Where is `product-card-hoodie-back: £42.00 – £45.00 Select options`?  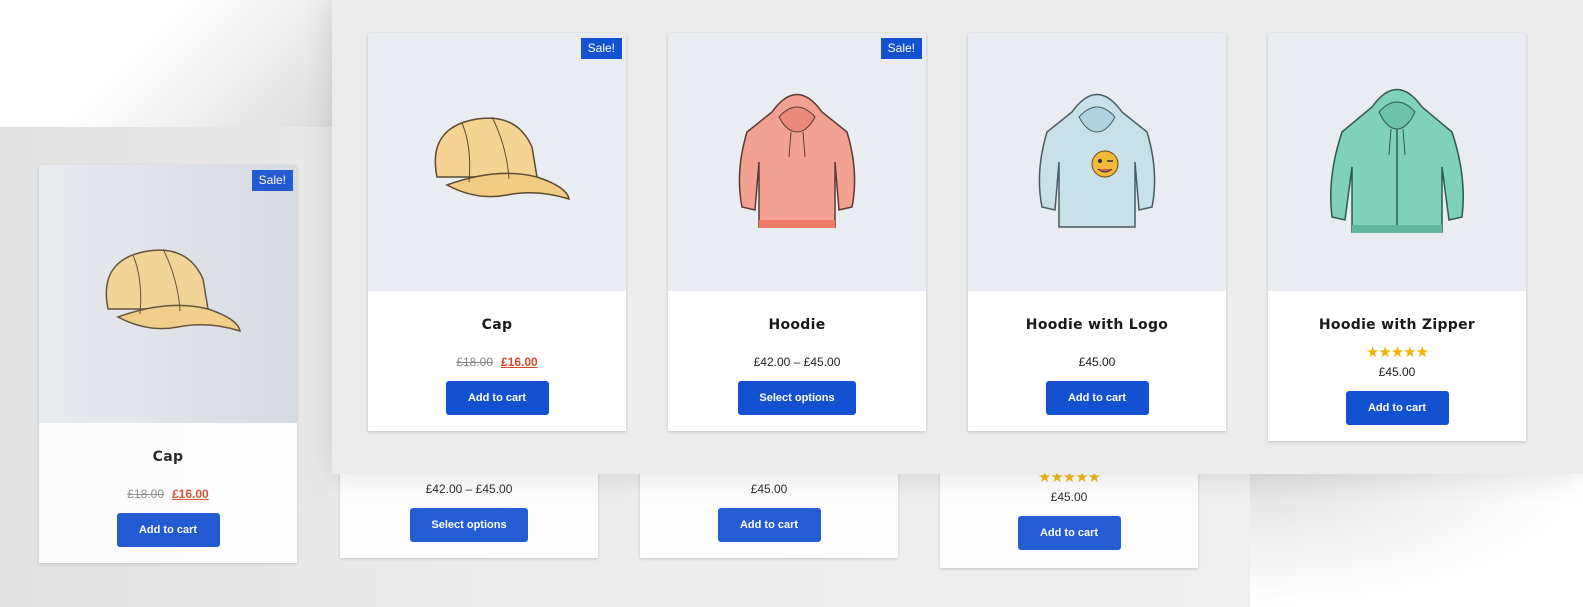
product-card-hoodie-back: £42.00 – £45.00 Select options is located at coordinates (469, 509).